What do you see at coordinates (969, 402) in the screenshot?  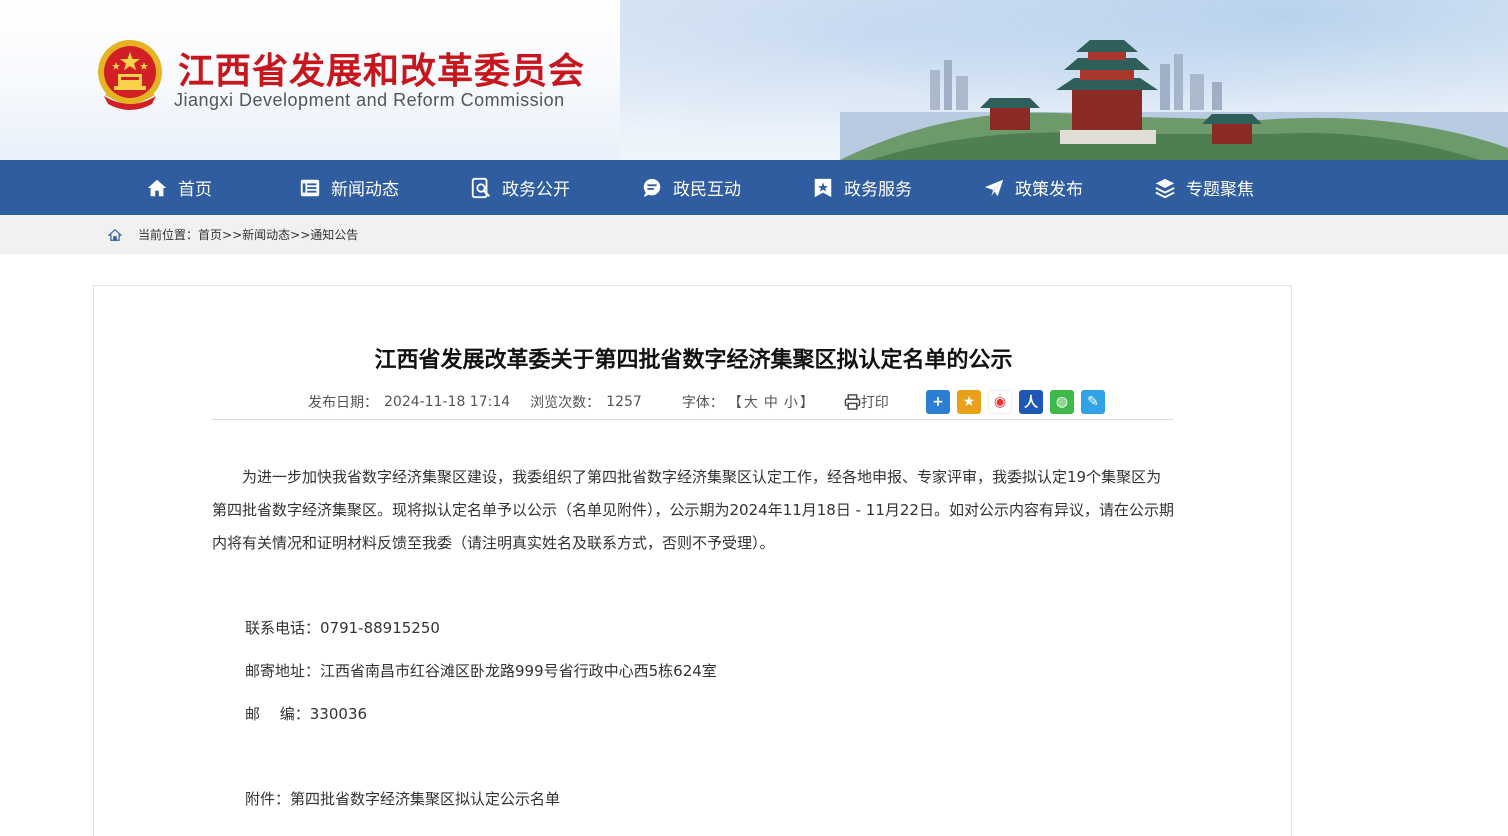 I see `qzone-icon: ★` at bounding box center [969, 402].